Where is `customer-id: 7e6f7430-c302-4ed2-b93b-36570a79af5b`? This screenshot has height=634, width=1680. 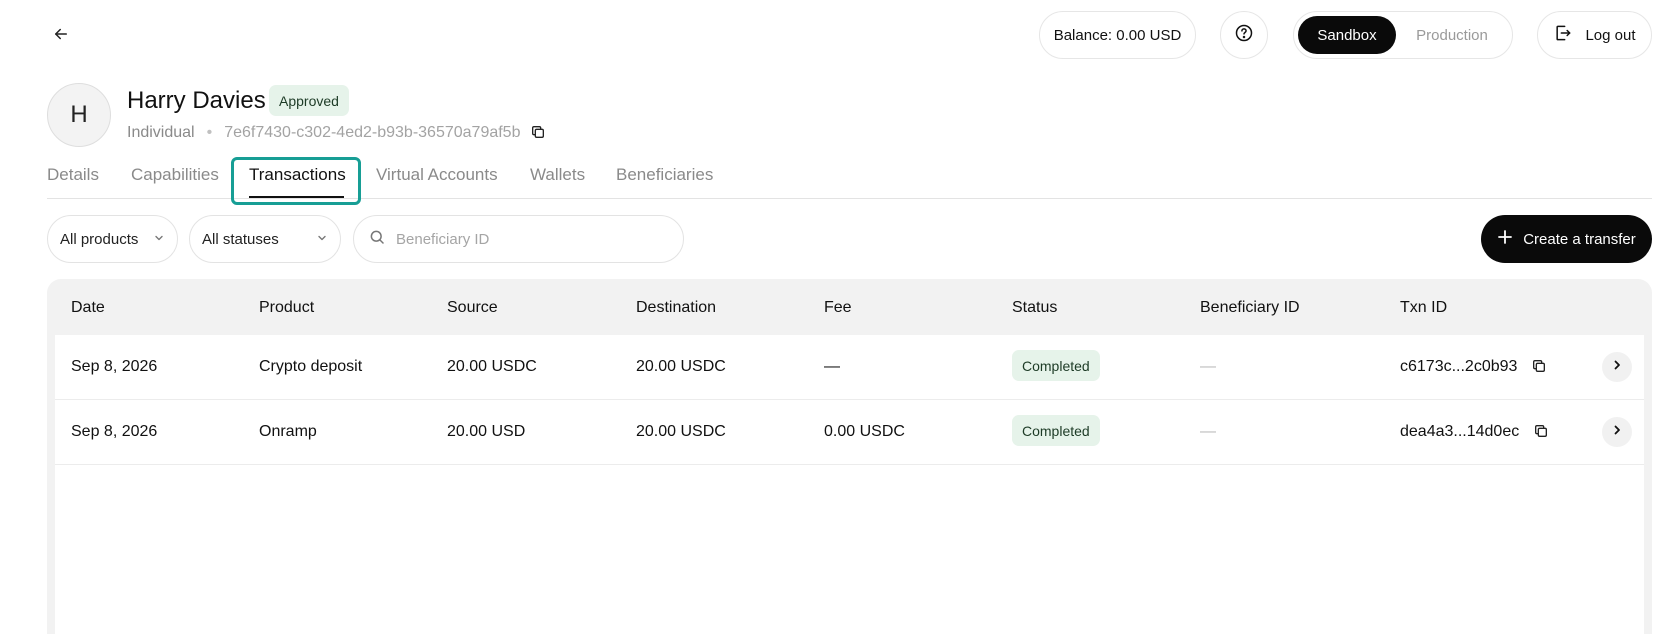 customer-id: 7e6f7430-c302-4ed2-b93b-36570a79af5b is located at coordinates (372, 132).